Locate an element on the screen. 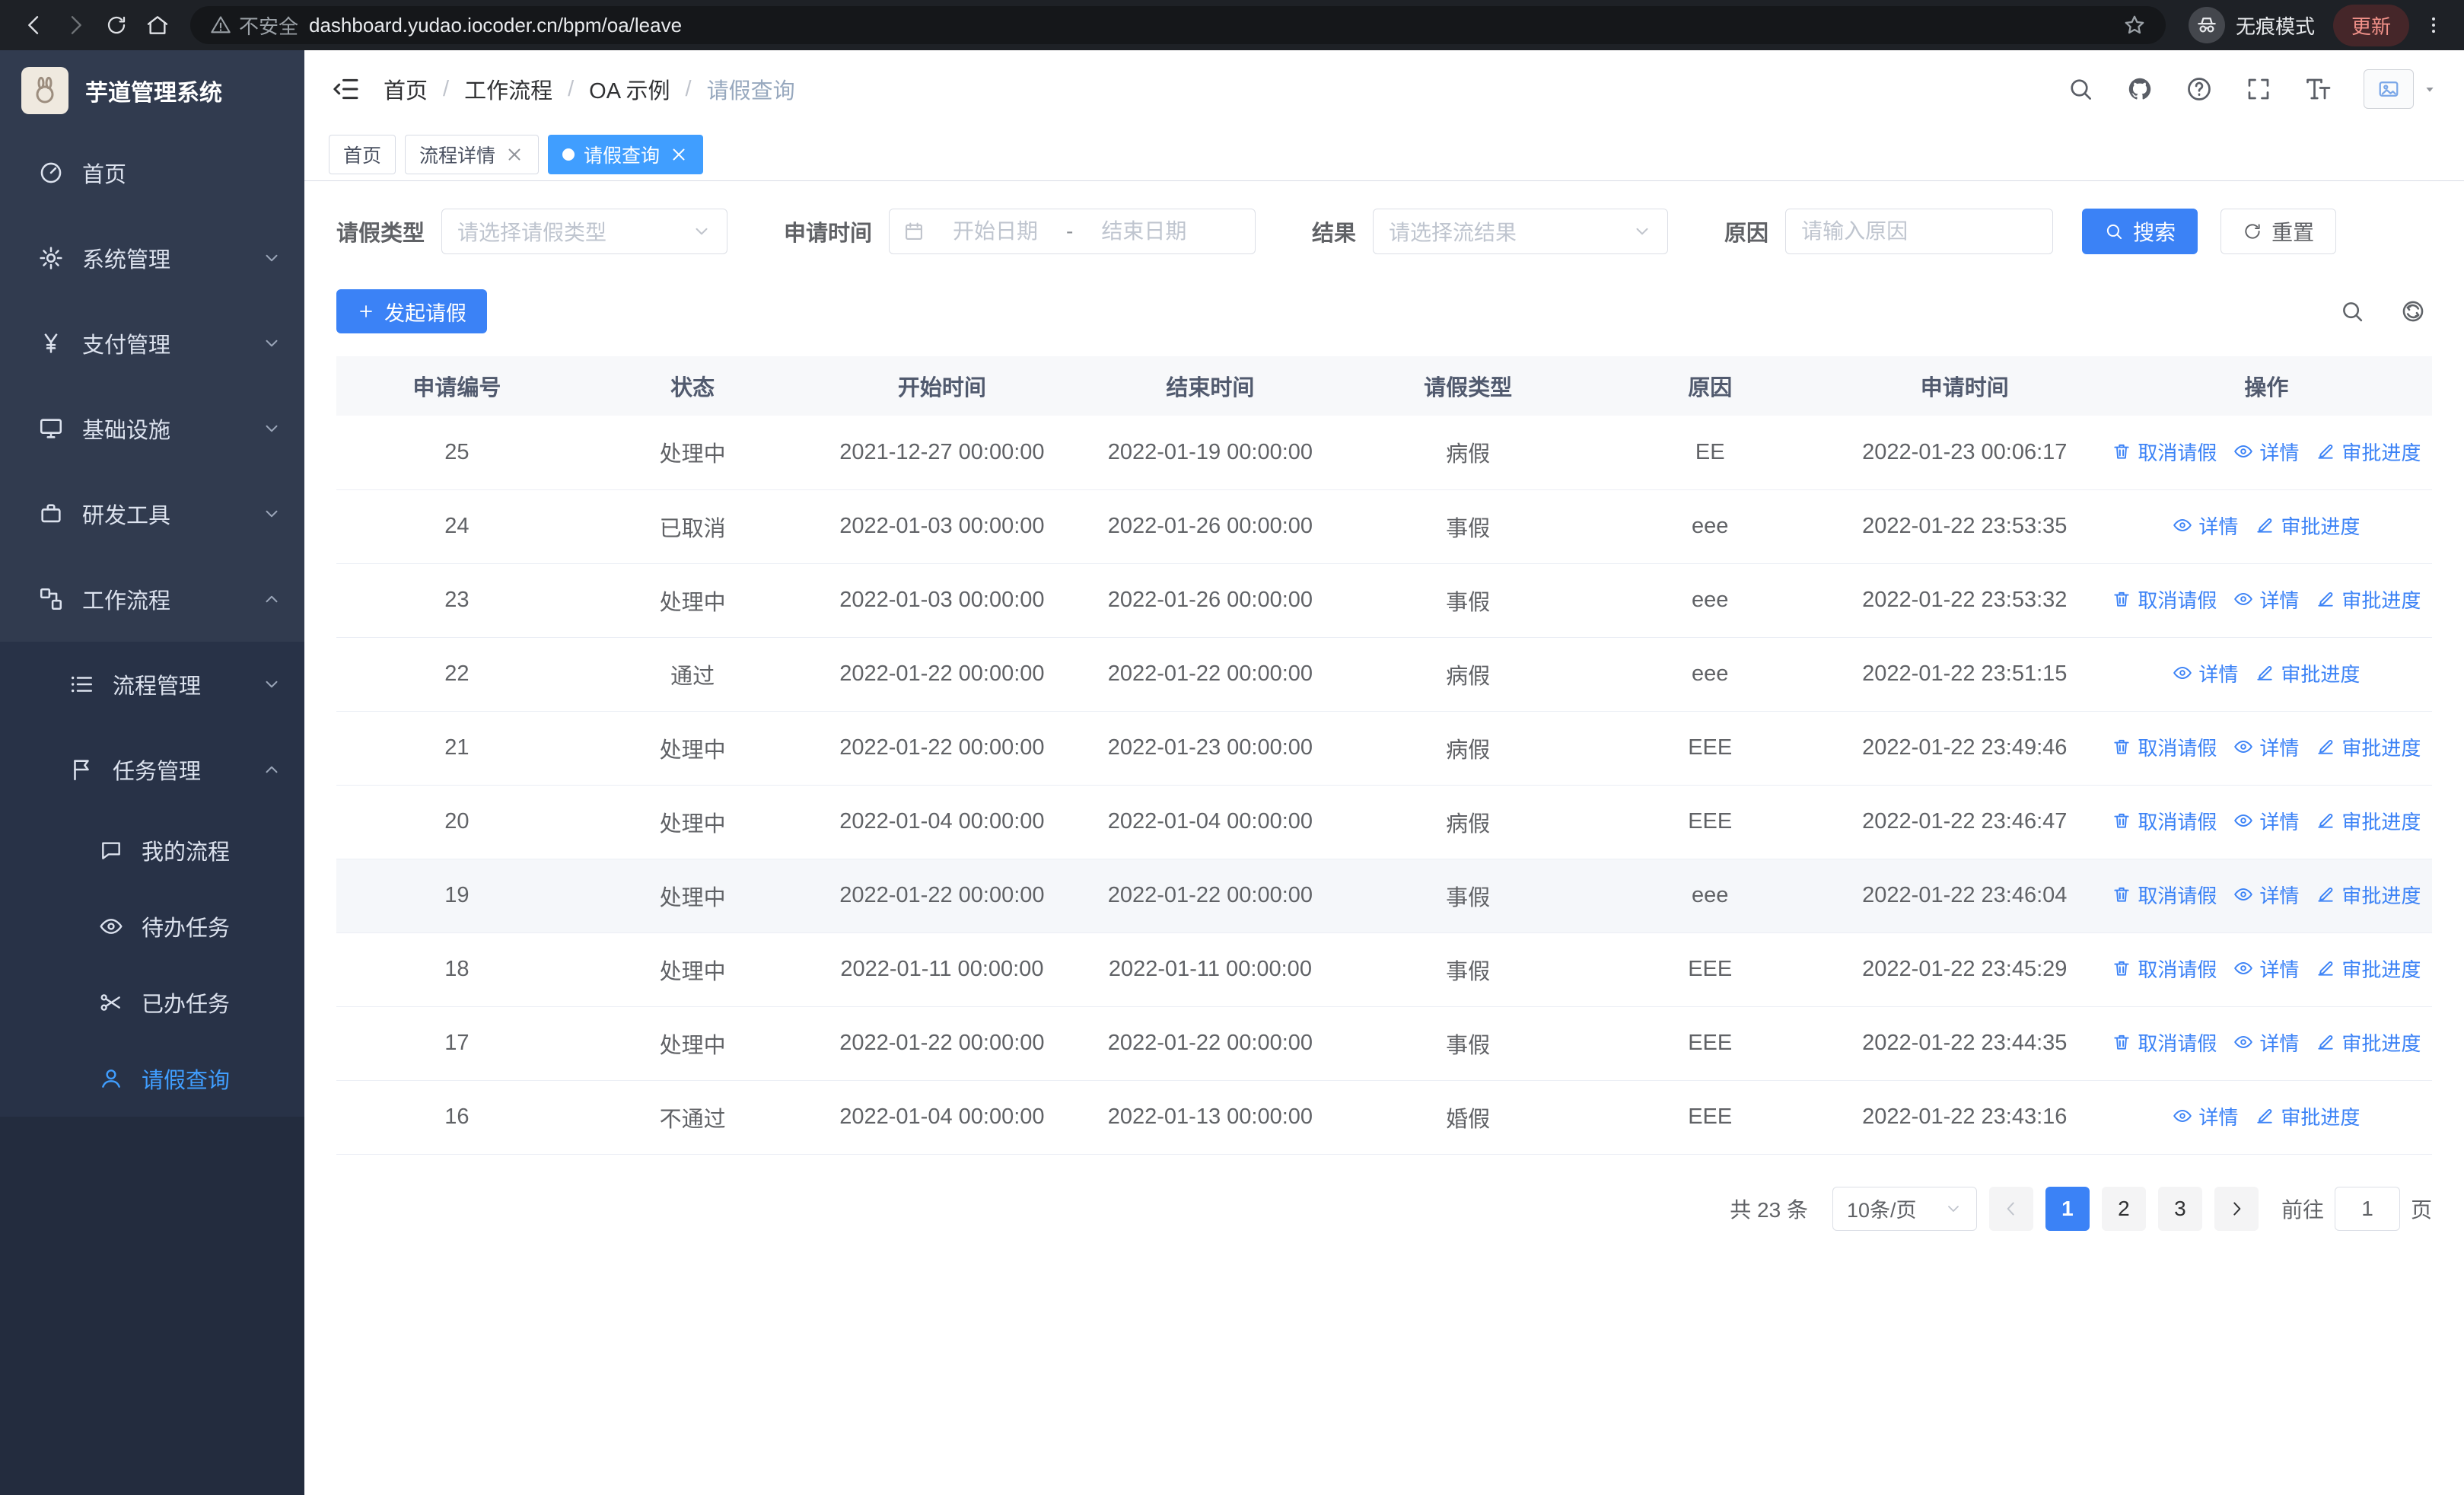 The height and width of the screenshot is (1495, 2464). sidebar-item-system: 系统管理 is located at coordinates (152, 258).